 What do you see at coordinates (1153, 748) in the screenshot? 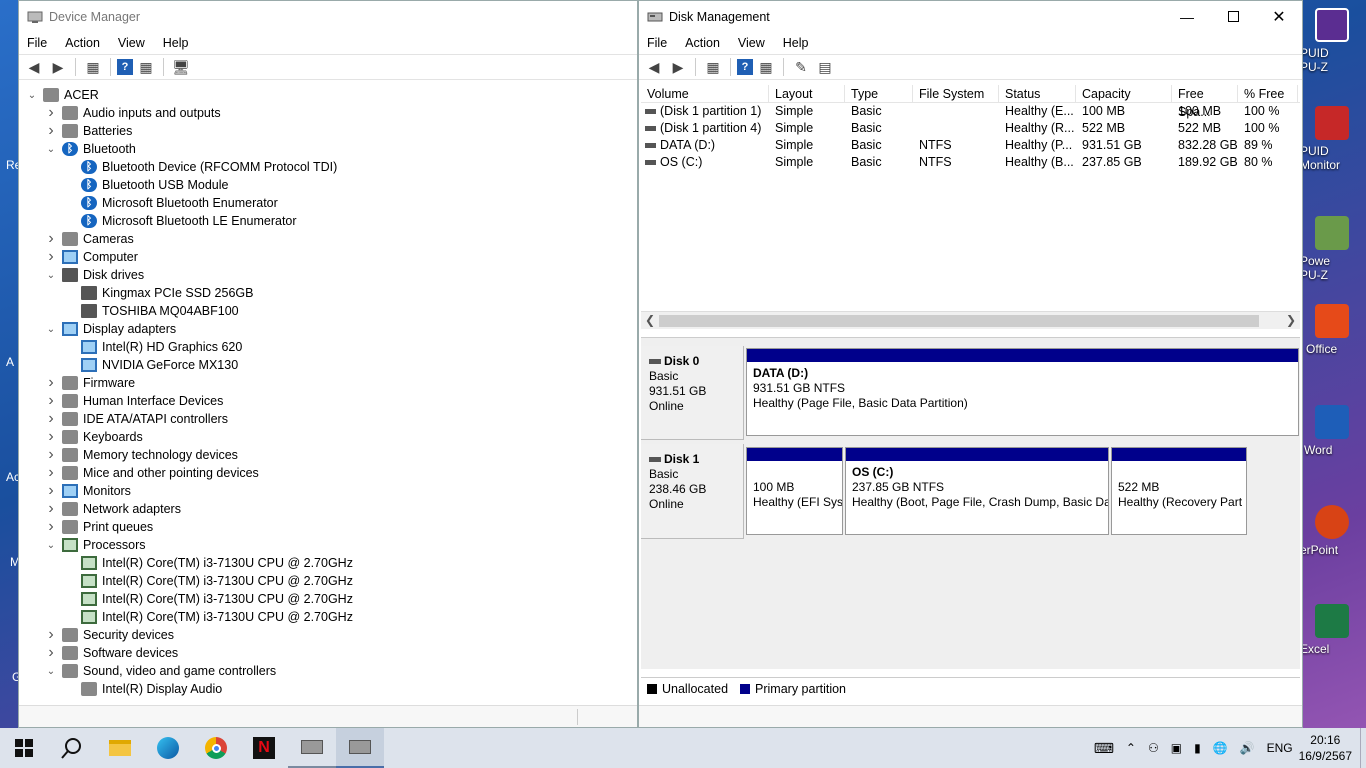
I see `app-tray-icon: ⚇` at bounding box center [1153, 748].